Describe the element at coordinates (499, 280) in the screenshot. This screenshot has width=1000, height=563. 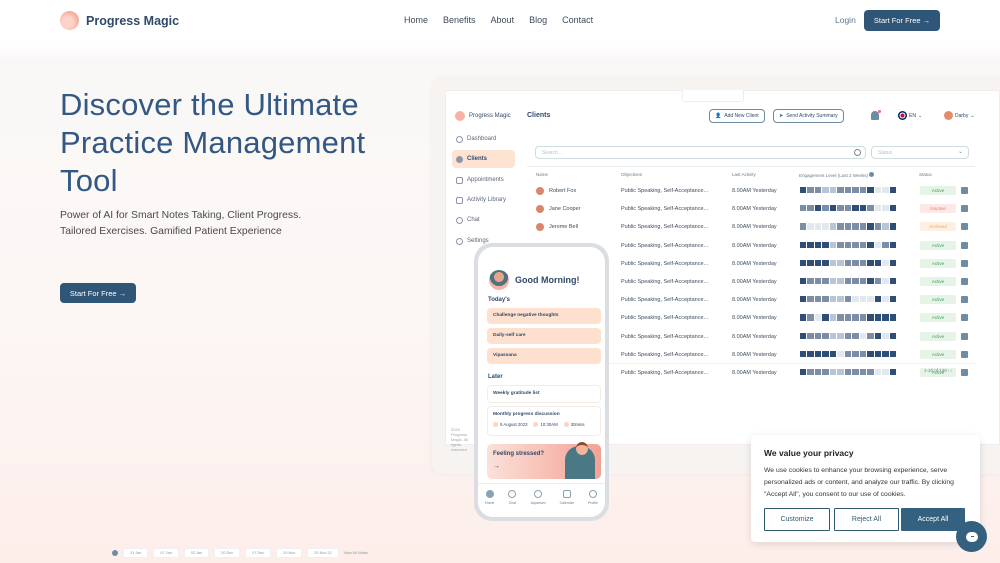
I see `avatar` at that location.